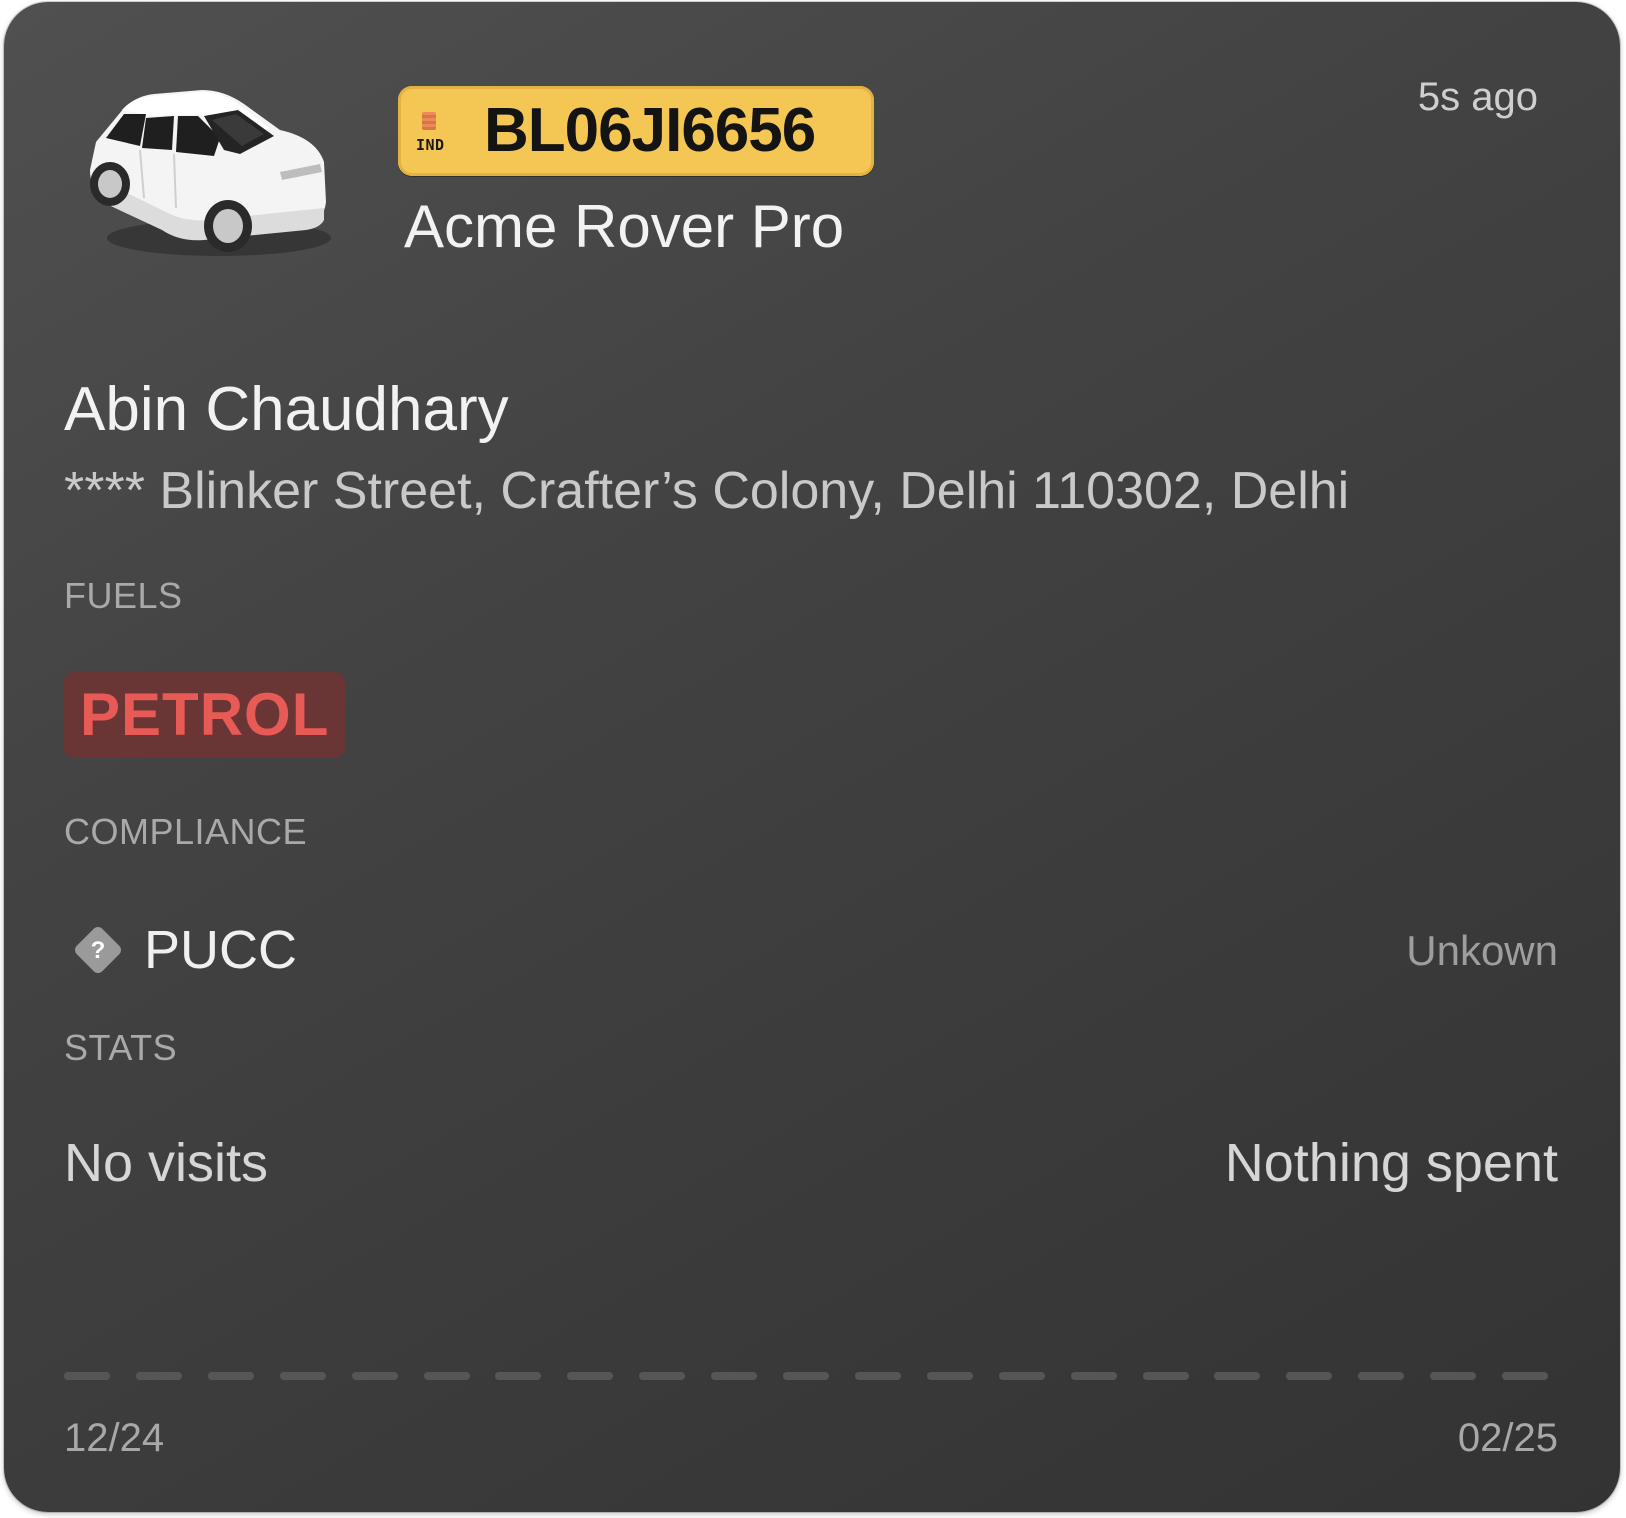  What do you see at coordinates (811, 1165) in the screenshot?
I see `stats-row: No visits Nothing spent` at bounding box center [811, 1165].